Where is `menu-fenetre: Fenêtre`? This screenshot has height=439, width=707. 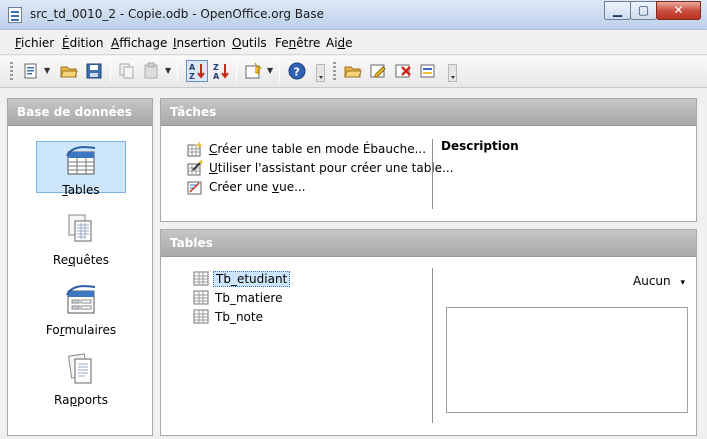
menu-fenetre: Fenêtre is located at coordinates (297, 43).